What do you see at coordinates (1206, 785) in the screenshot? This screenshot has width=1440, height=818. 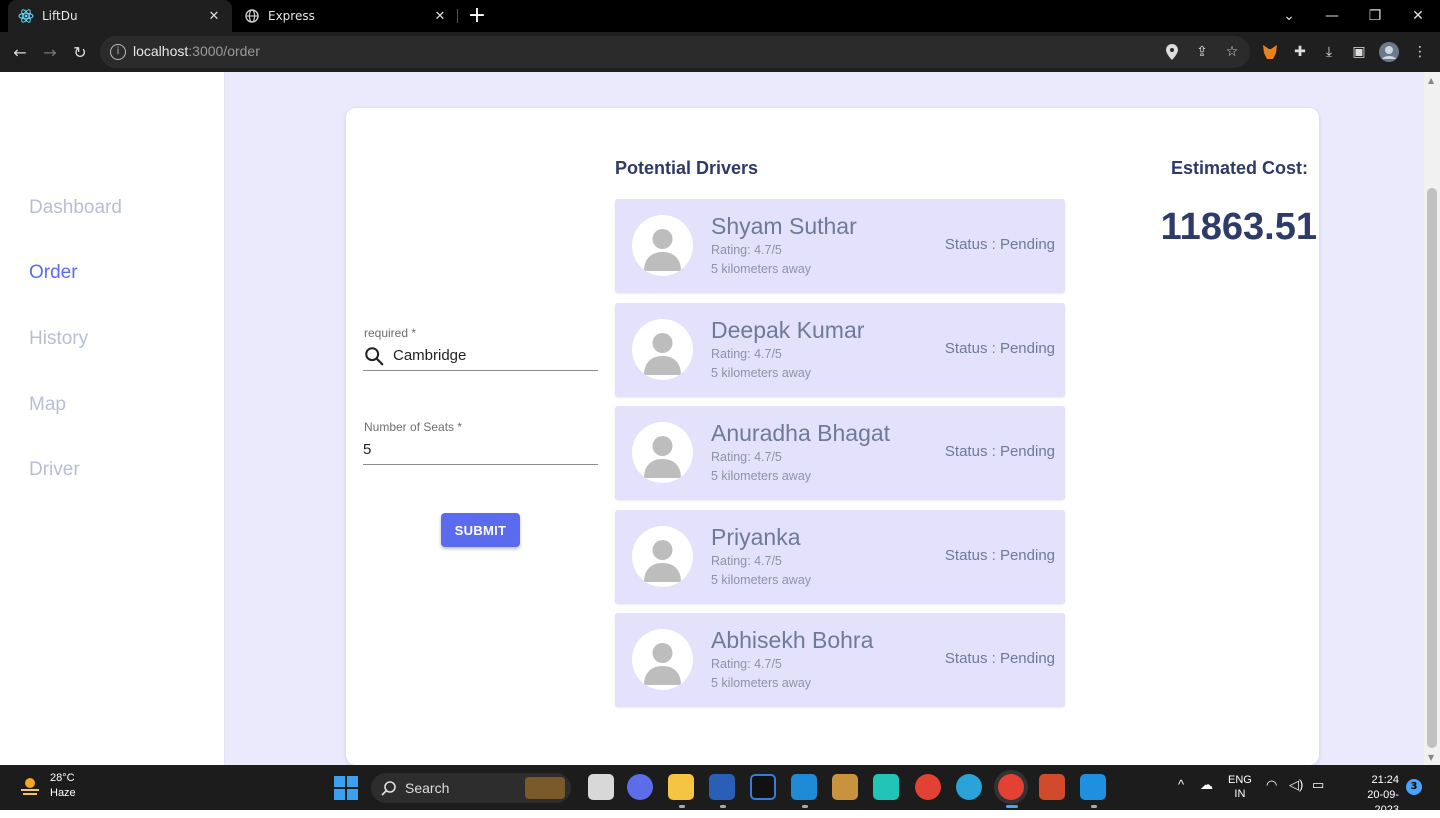 I see `onedrive-icon: ☁` at bounding box center [1206, 785].